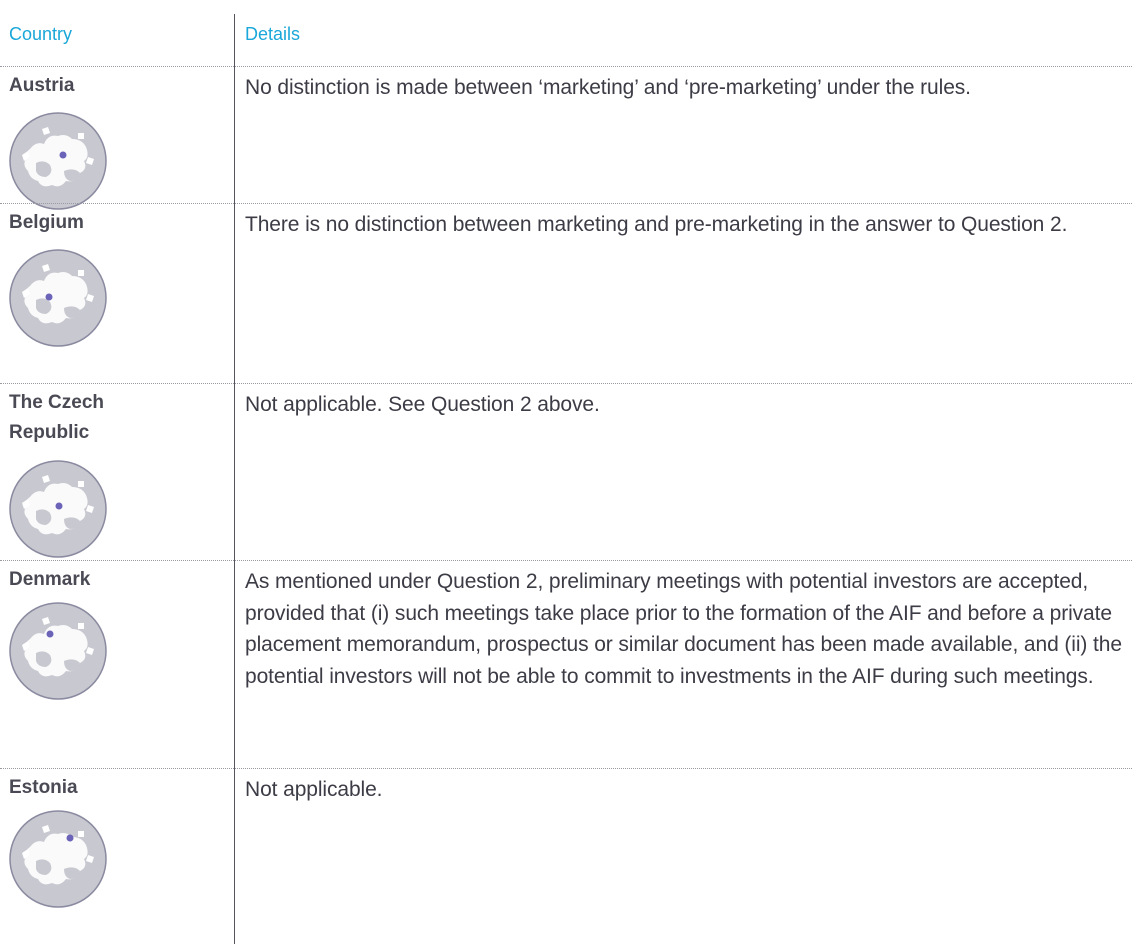  I want to click on column-header-country: Country, so click(41, 34).